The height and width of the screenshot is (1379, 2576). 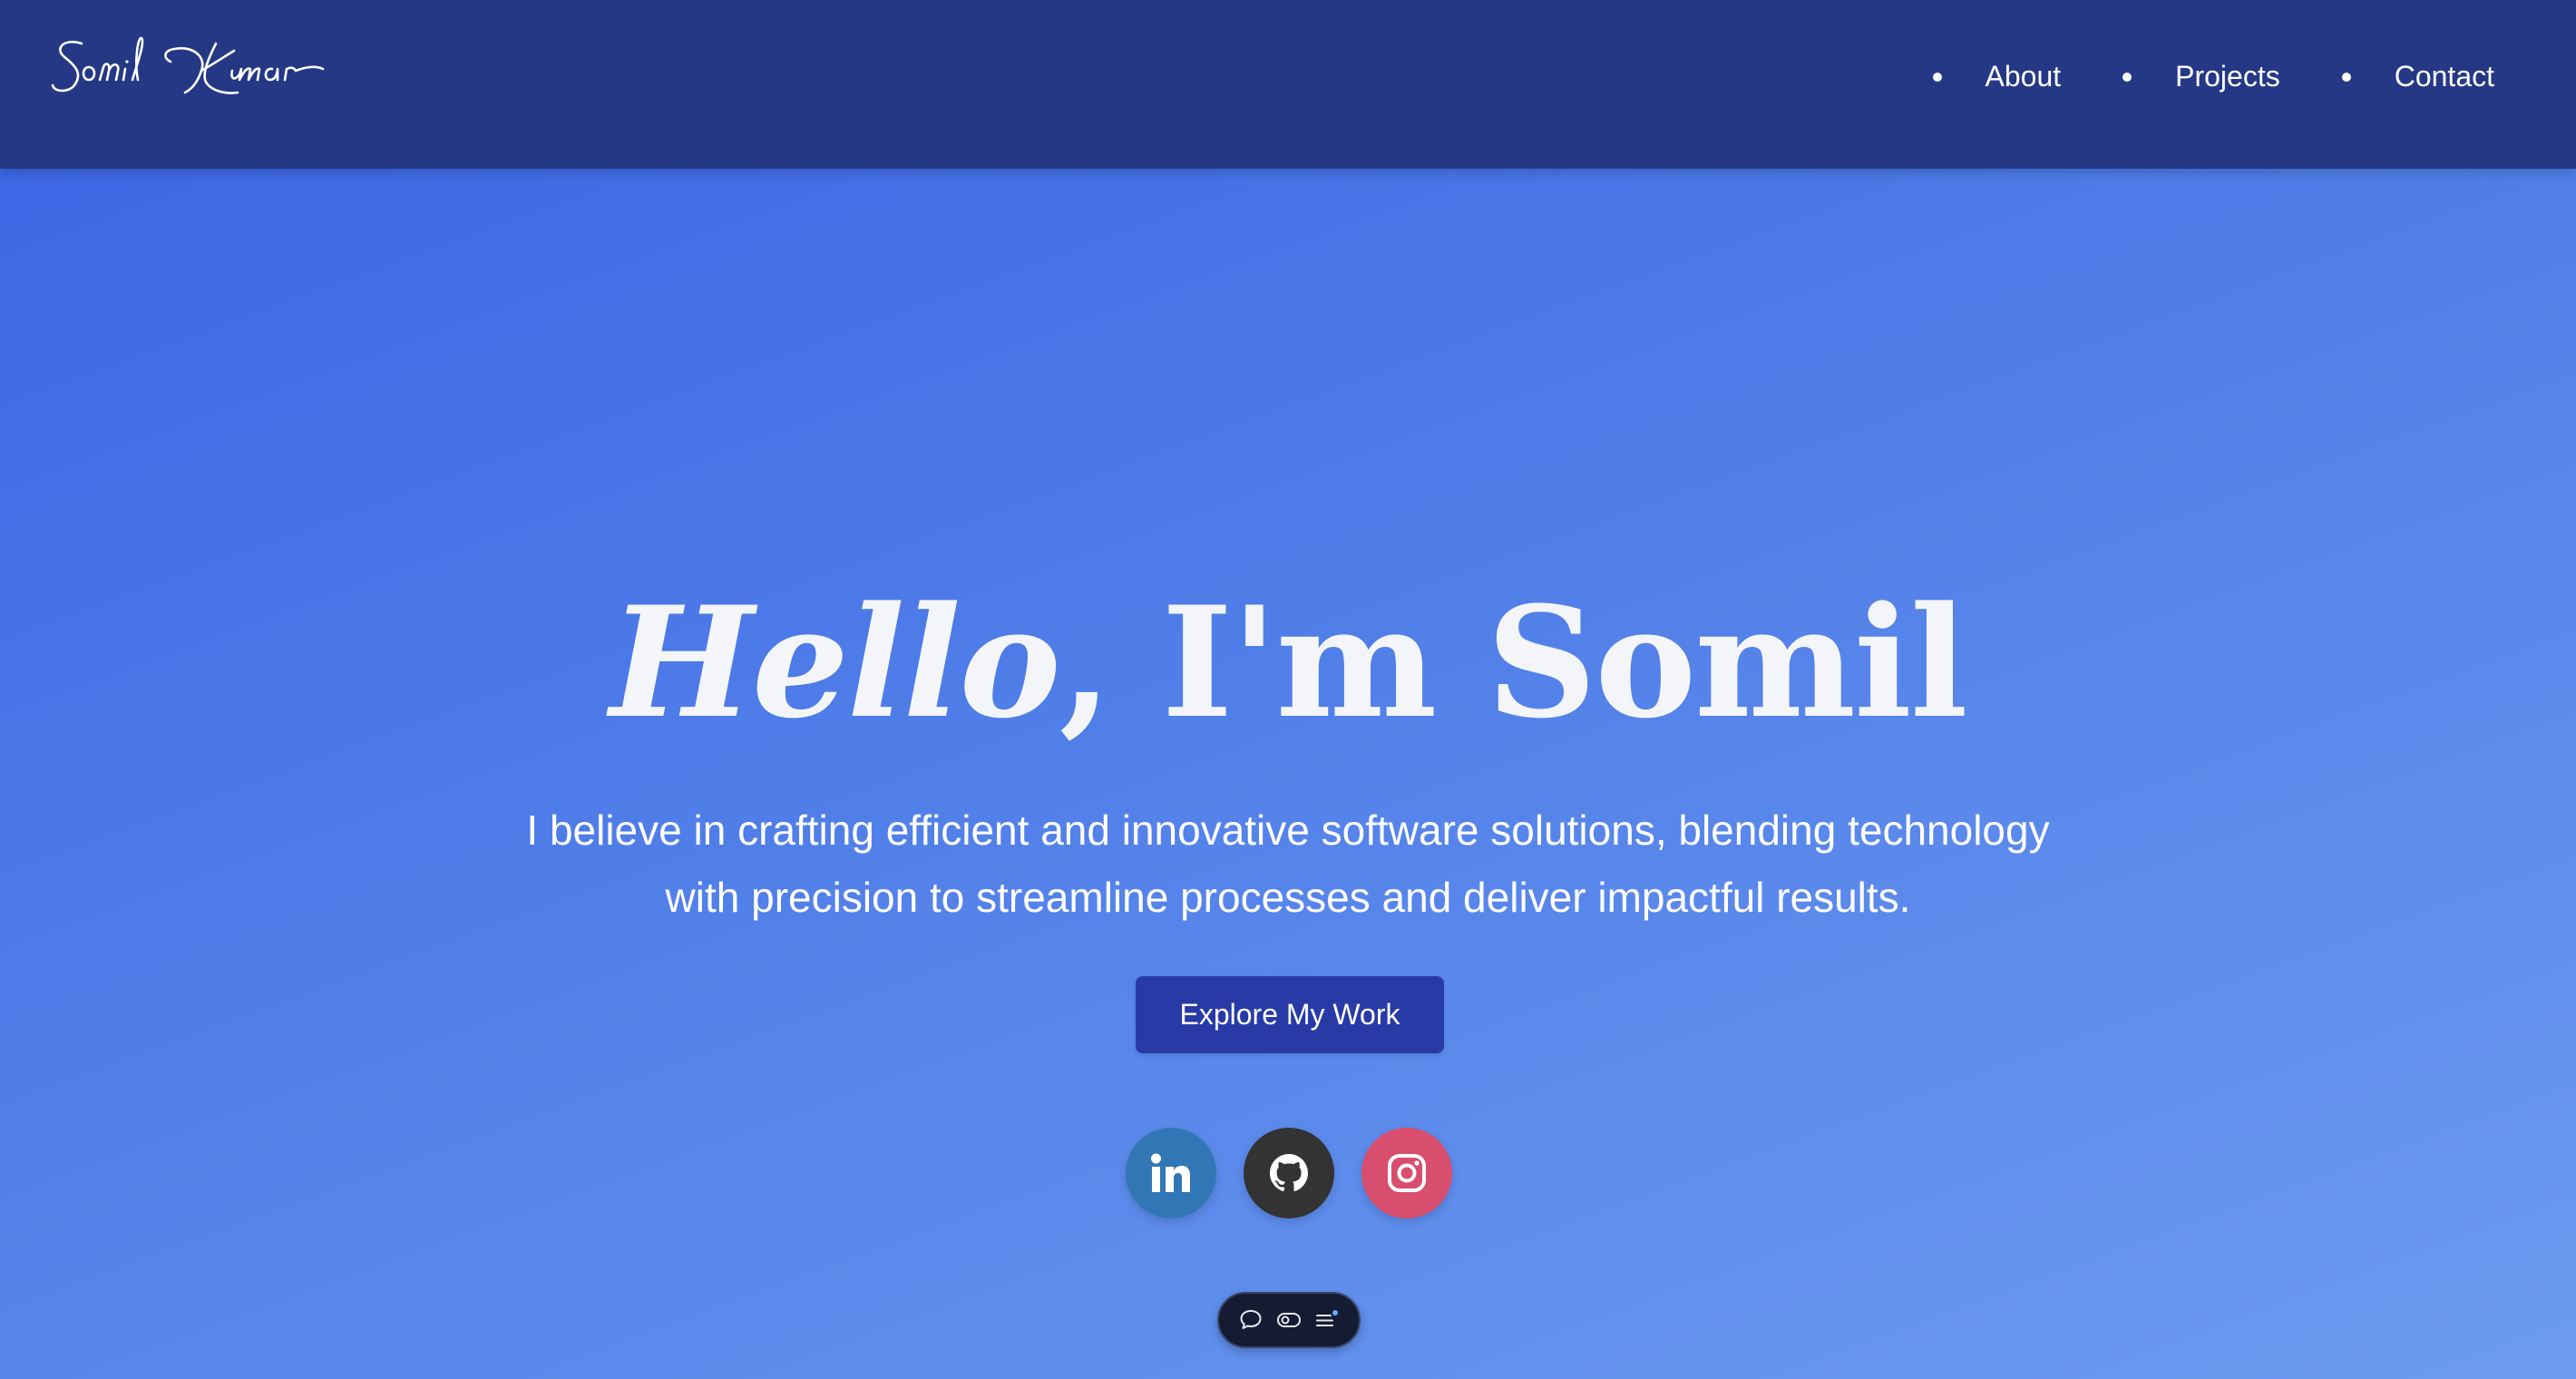 What do you see at coordinates (835, 662) in the screenshot?
I see `hero-greeting: Hello` at bounding box center [835, 662].